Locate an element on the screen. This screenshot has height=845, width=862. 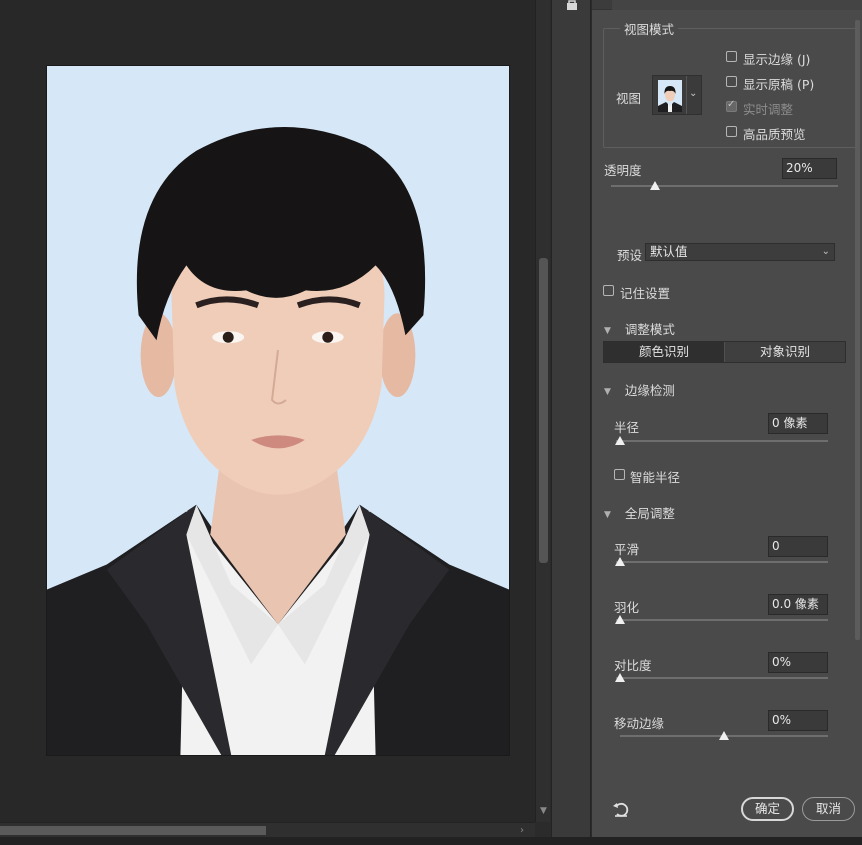
view-selector: ⌄ is located at coordinates (677, 95).